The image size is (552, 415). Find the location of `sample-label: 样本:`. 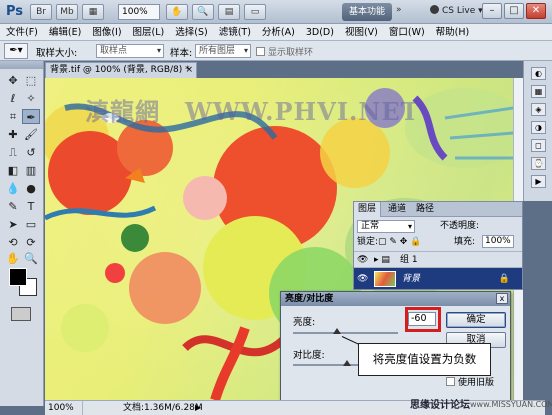

sample-label: 样本: is located at coordinates (181, 53).